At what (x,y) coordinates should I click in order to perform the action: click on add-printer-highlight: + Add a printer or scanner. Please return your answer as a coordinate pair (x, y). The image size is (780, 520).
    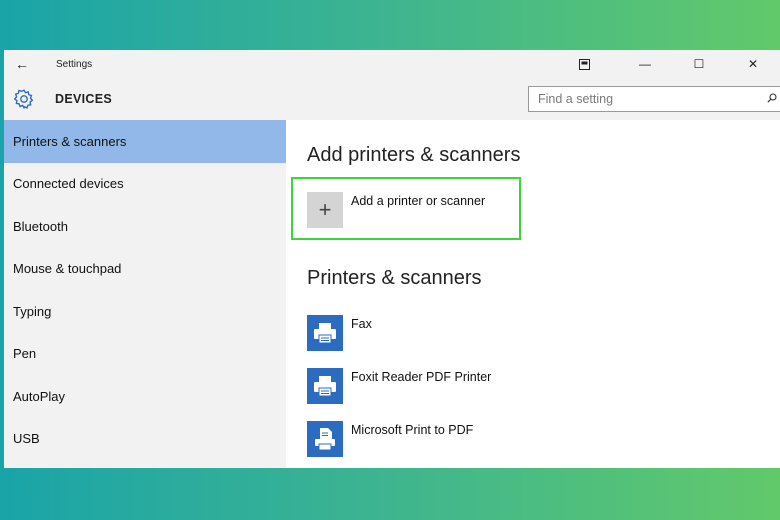
    Looking at the image, I should click on (406, 208).